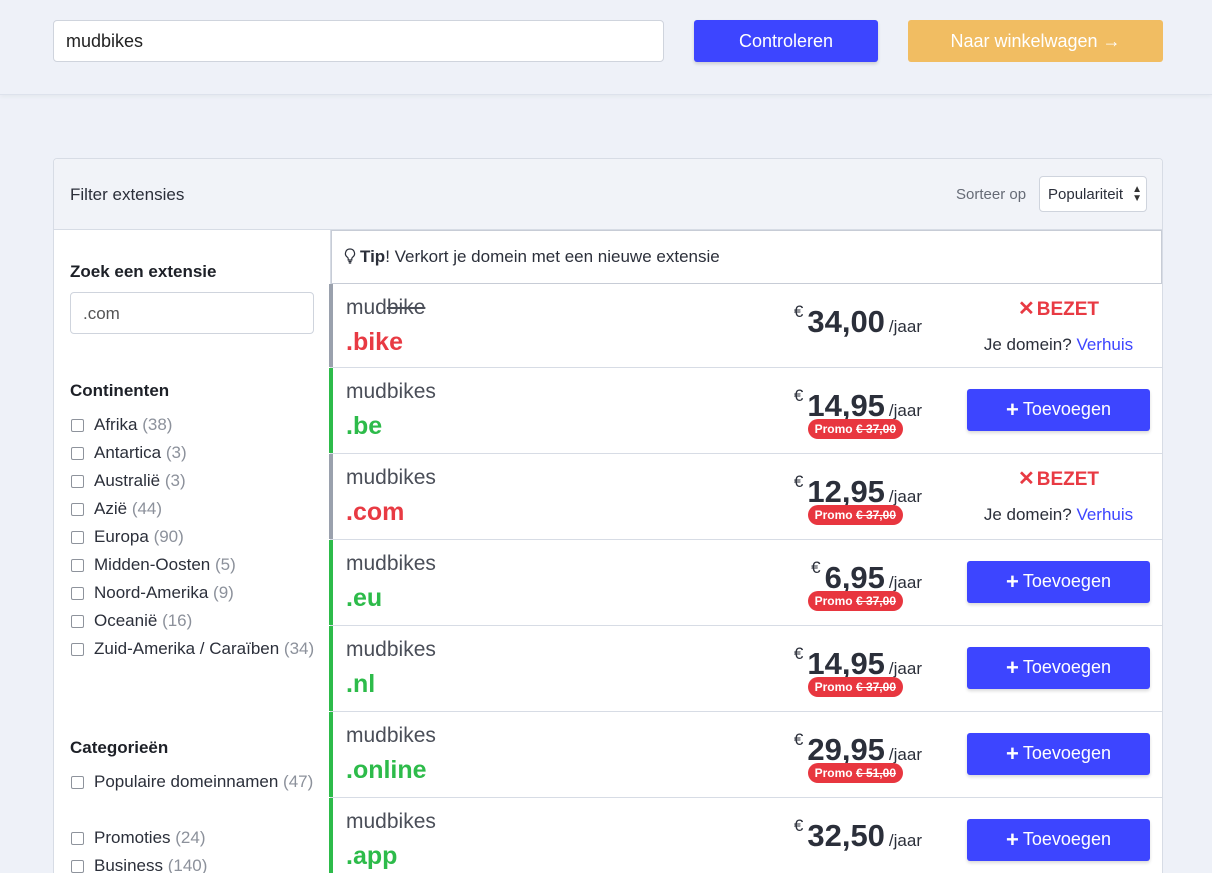  I want to click on domain-name-struck: bike, so click(406, 307).